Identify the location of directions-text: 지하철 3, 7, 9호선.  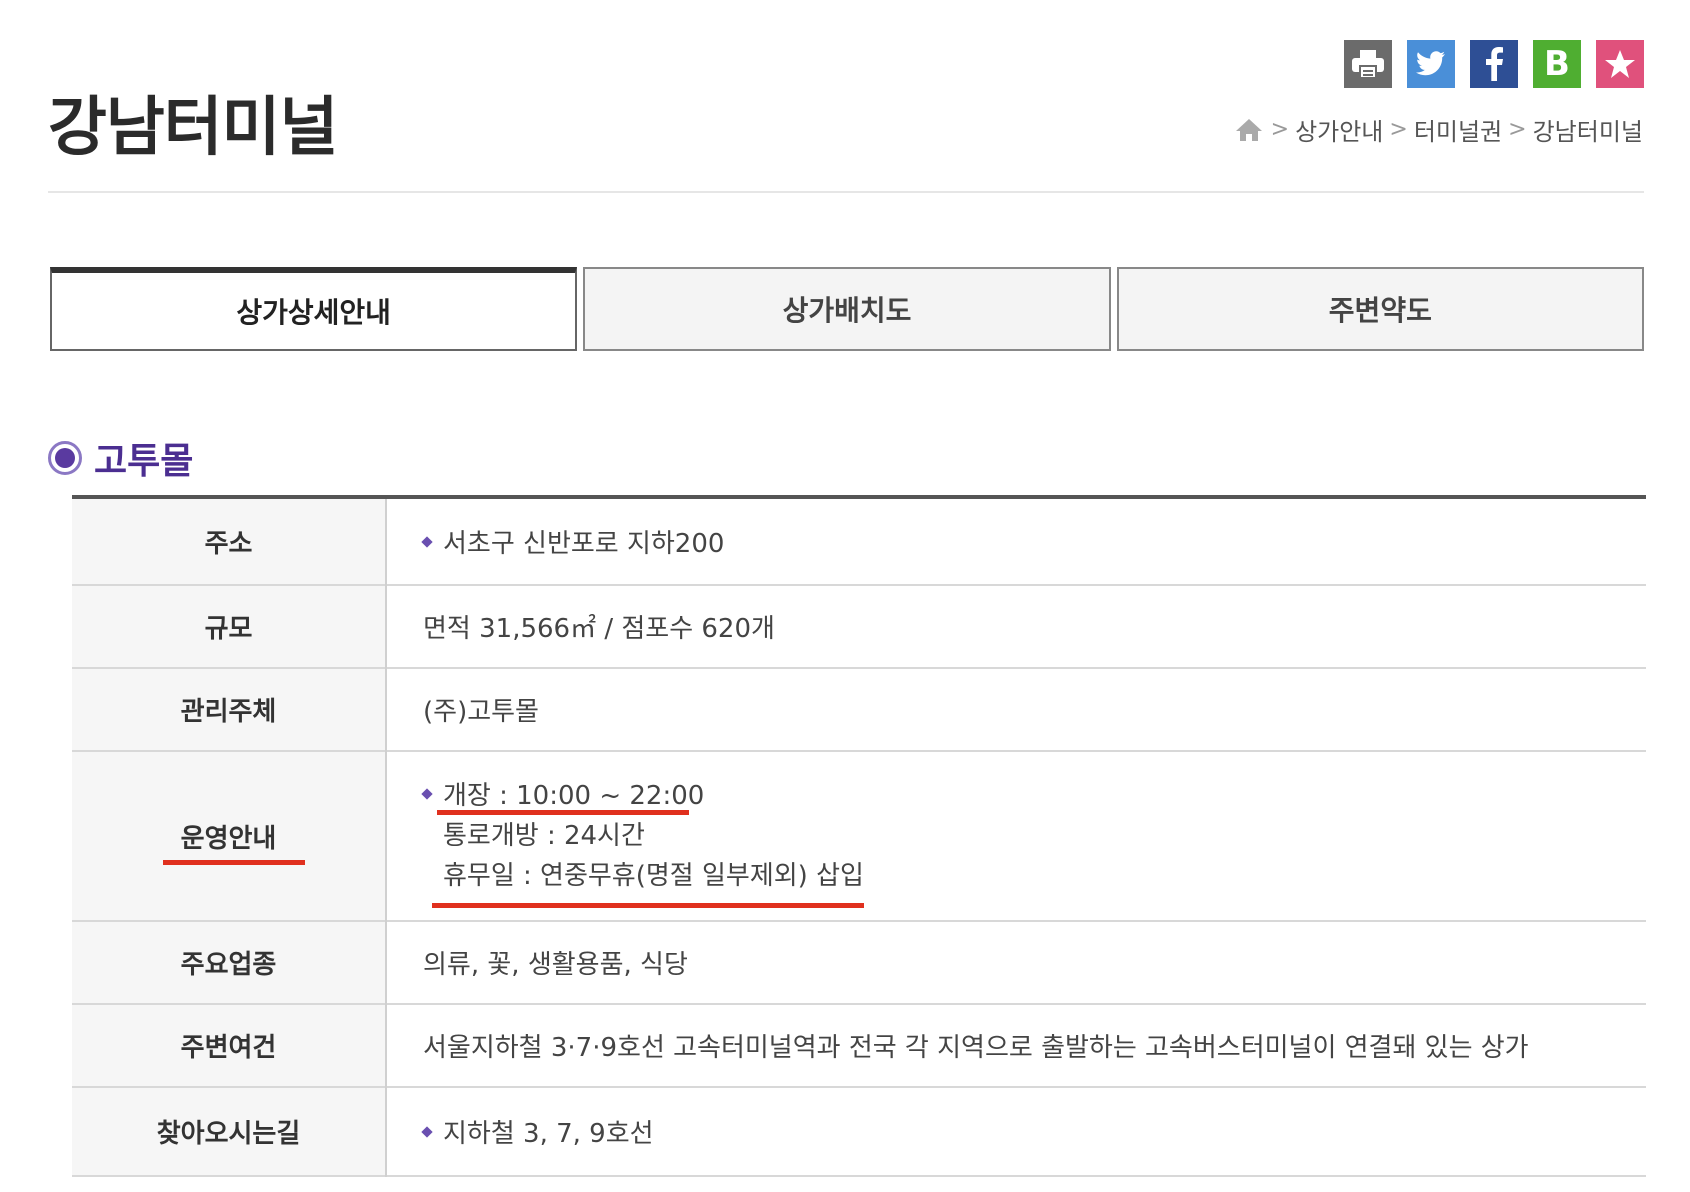
(548, 1134).